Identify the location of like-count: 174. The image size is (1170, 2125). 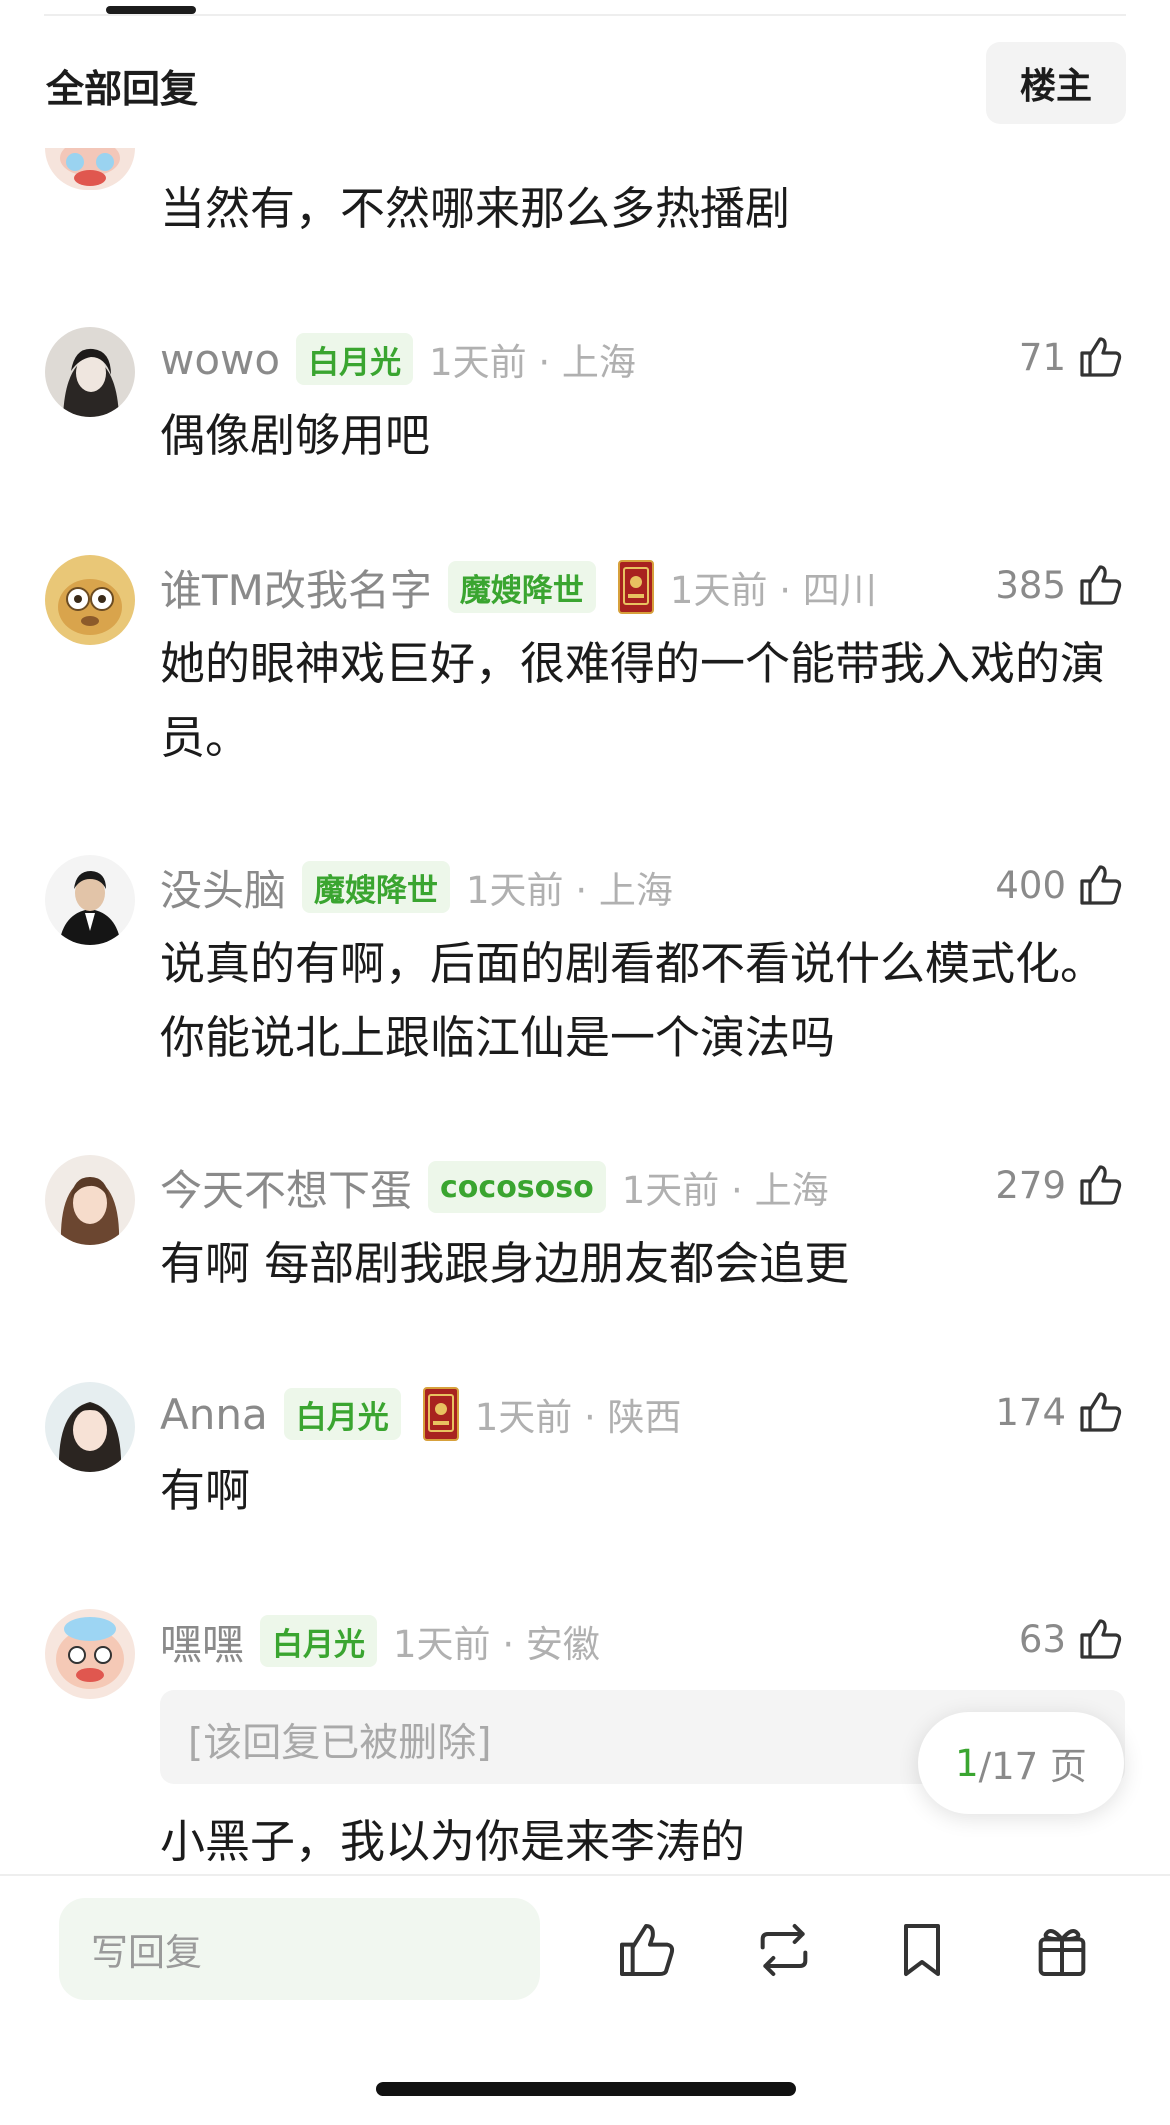
(1030, 1412).